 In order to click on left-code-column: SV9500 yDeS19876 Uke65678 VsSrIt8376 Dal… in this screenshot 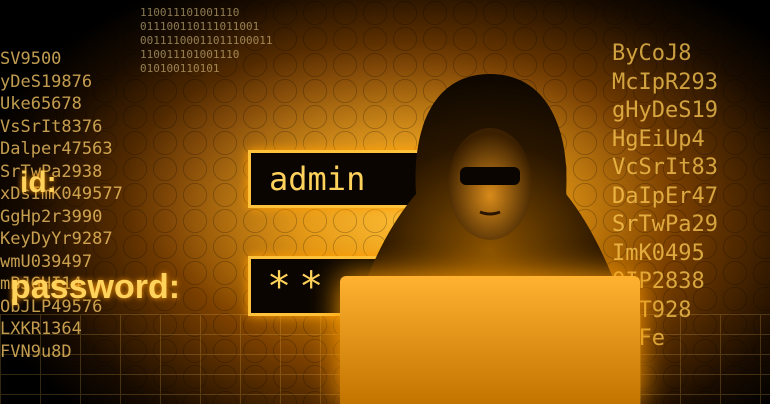, I will do `click(61, 205)`.